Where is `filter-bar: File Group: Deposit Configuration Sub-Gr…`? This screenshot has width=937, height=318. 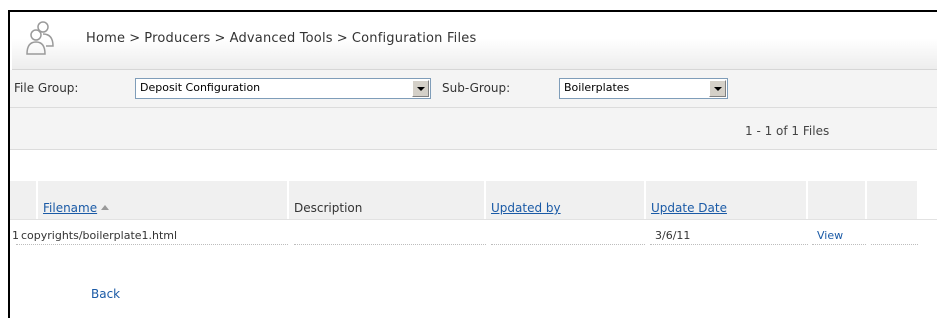
filter-bar: File Group: Deposit Configuration Sub-Gr… is located at coordinates (473, 89).